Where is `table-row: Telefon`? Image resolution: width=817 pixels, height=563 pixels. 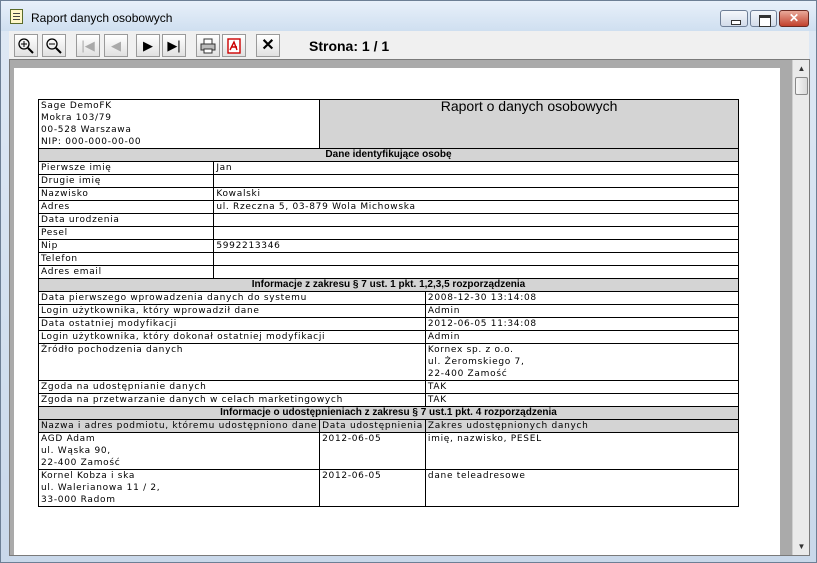 table-row: Telefon is located at coordinates (388, 259).